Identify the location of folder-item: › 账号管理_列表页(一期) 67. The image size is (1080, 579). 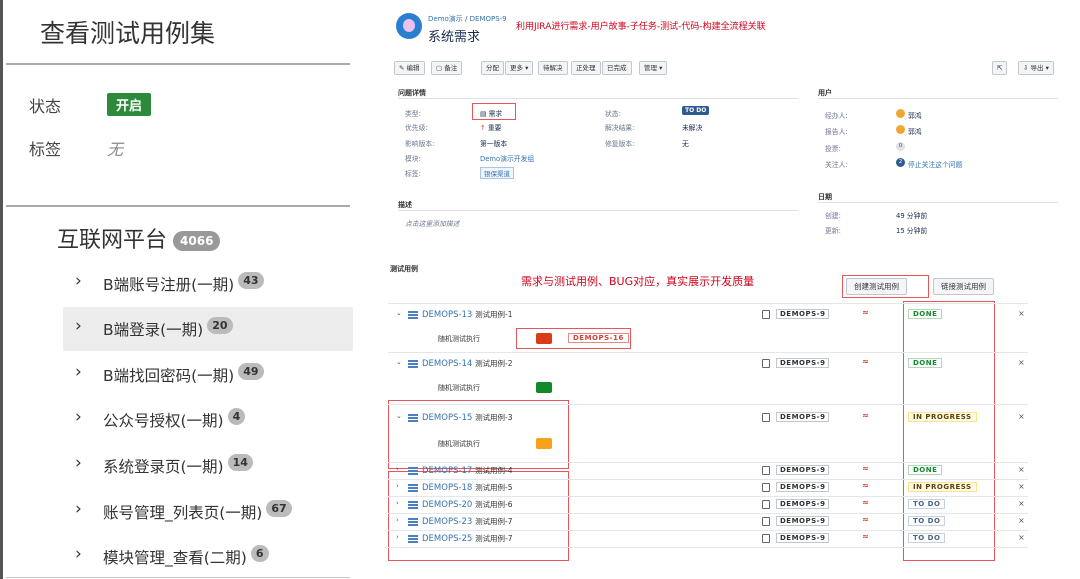
(208, 512).